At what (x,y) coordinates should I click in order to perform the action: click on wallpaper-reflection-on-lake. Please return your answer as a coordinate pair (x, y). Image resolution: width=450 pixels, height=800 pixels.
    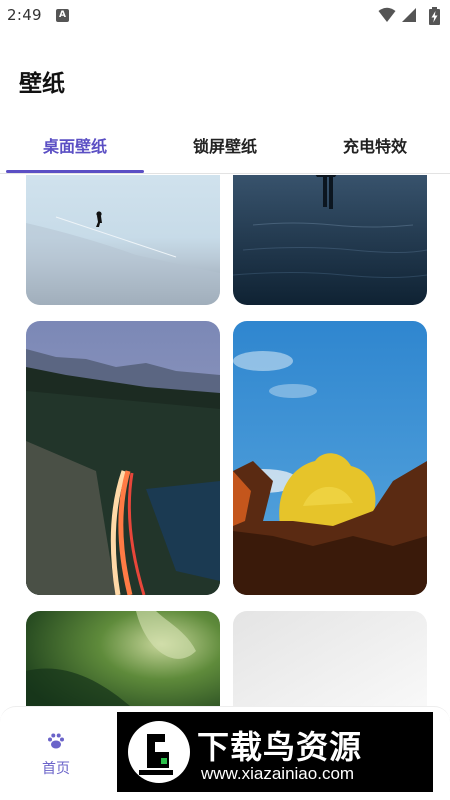
    Looking at the image, I should click on (330, 240).